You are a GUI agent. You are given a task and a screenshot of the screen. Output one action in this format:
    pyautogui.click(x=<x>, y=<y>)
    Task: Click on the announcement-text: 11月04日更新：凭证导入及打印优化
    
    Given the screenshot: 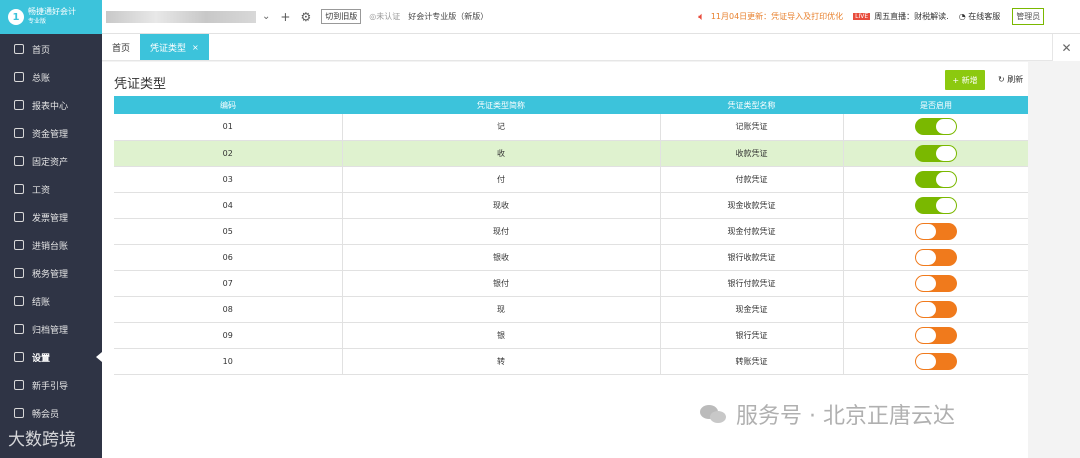 What is the action you would take?
    pyautogui.click(x=777, y=16)
    